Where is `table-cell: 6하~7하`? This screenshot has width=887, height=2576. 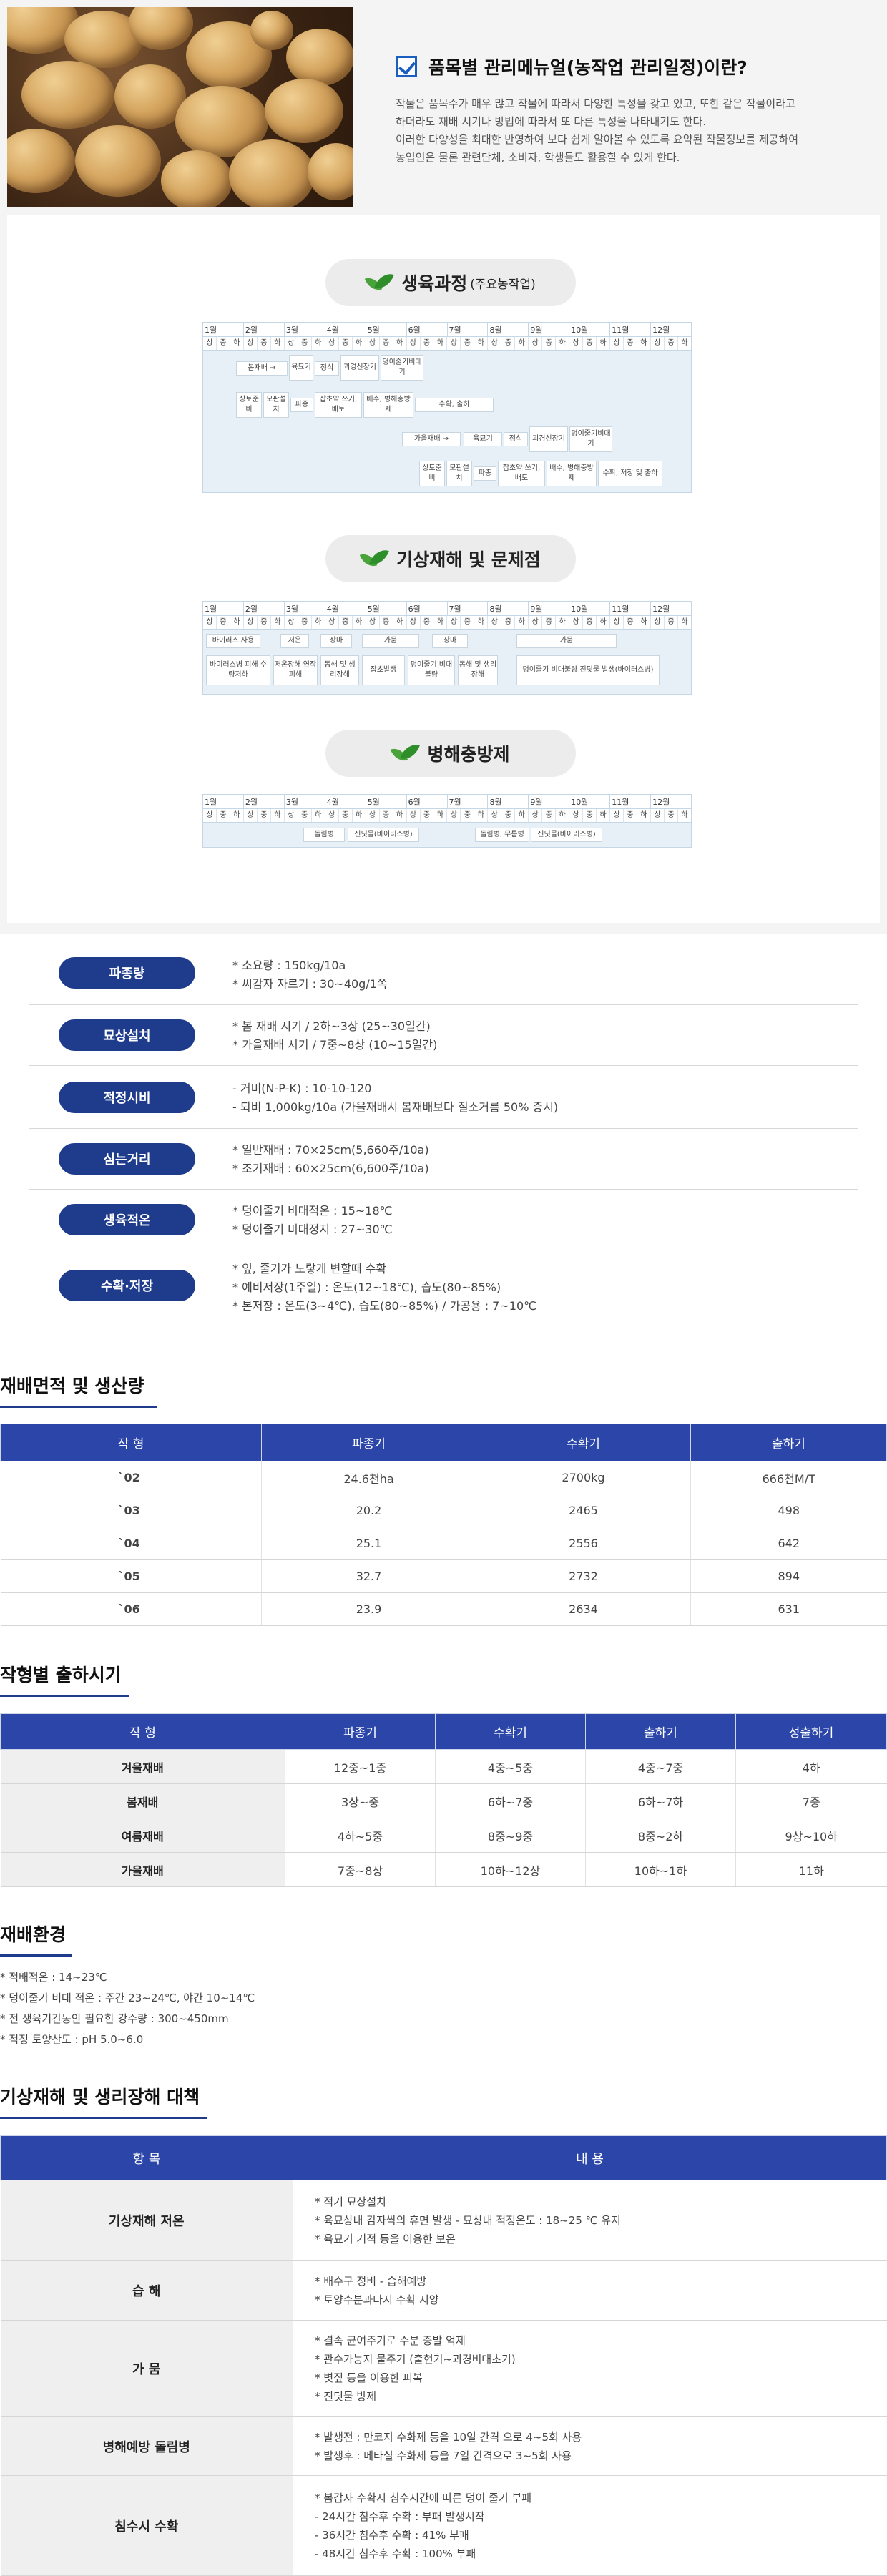
table-cell: 6하~7하 is located at coordinates (660, 1801).